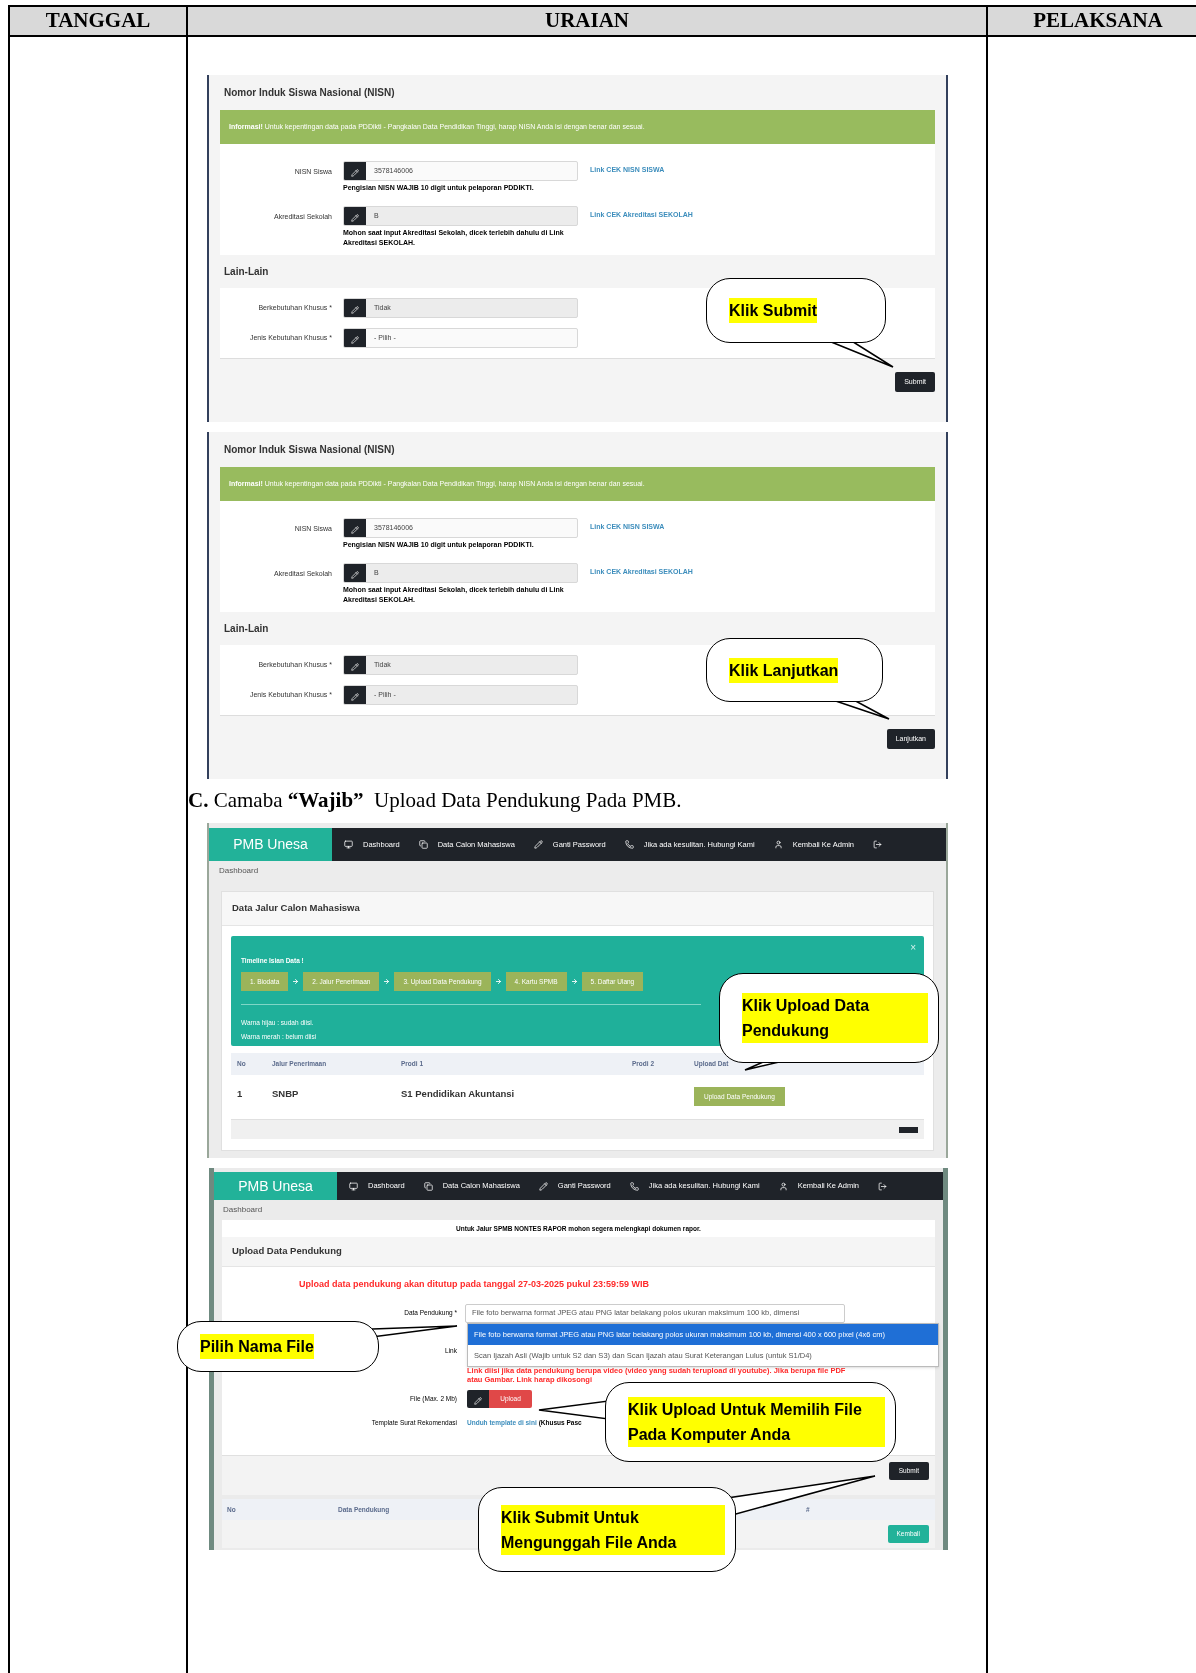 The width and height of the screenshot is (1196, 1673). Describe the element at coordinates (1092, 22) in the screenshot. I see `column-header: PELAKSANA` at that location.